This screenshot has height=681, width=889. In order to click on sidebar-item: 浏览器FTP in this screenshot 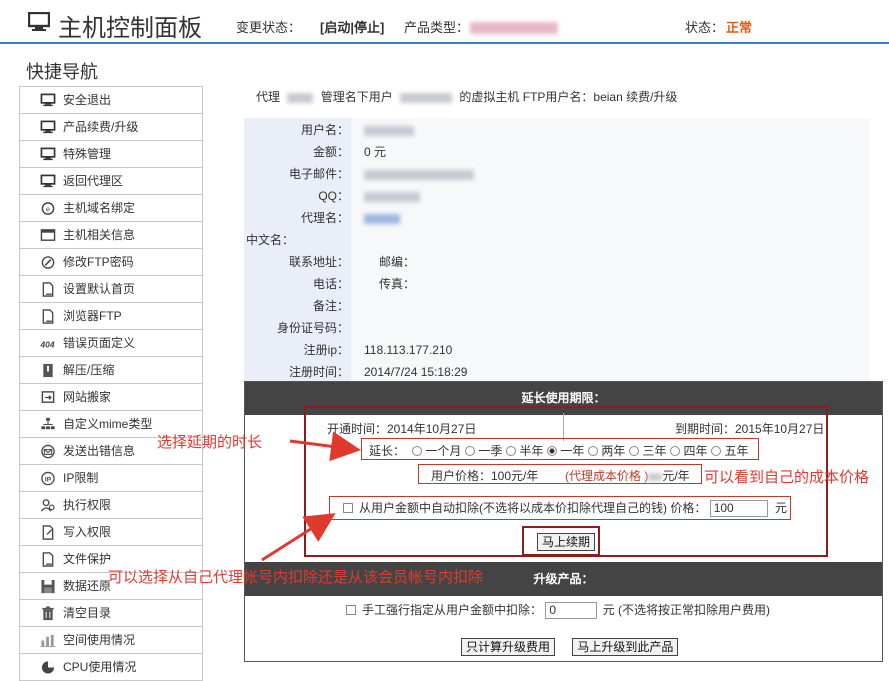, I will do `click(111, 316)`.